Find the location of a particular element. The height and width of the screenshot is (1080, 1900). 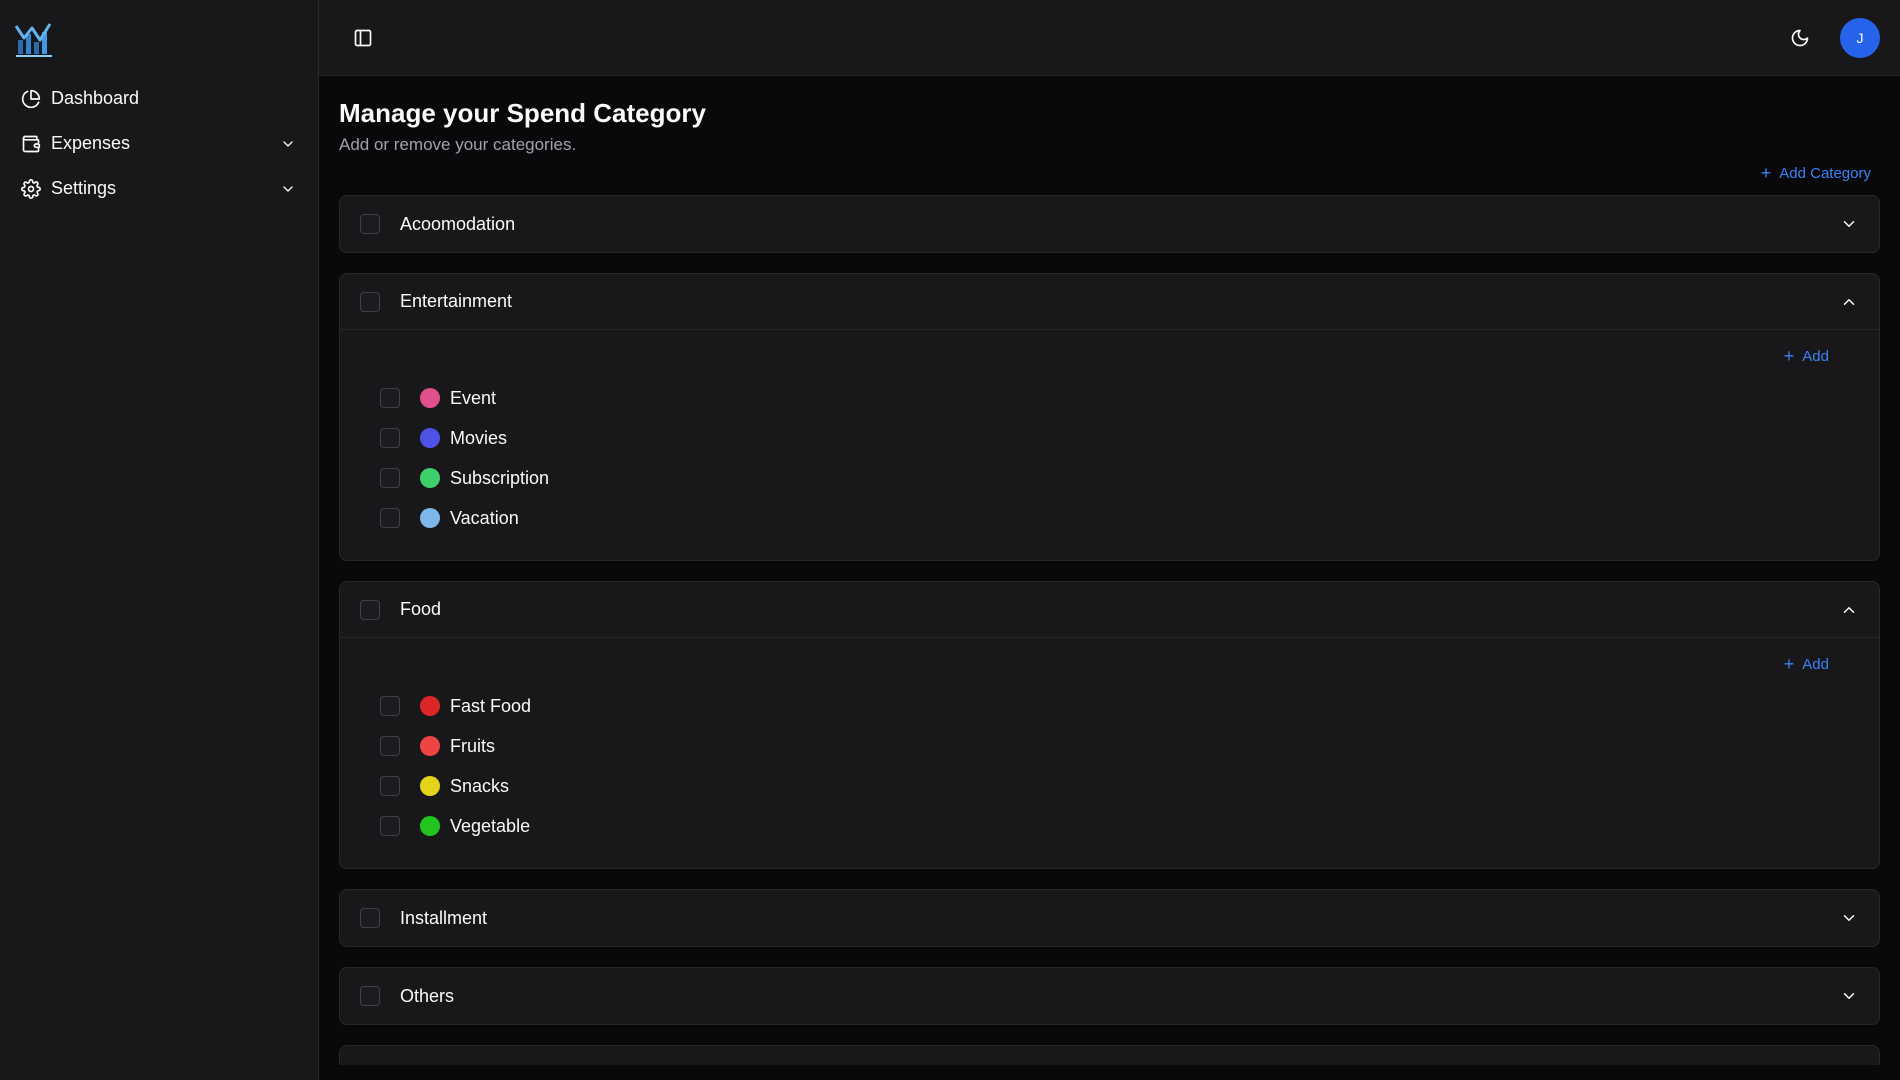

theme-toggle-button is located at coordinates (1800, 38).